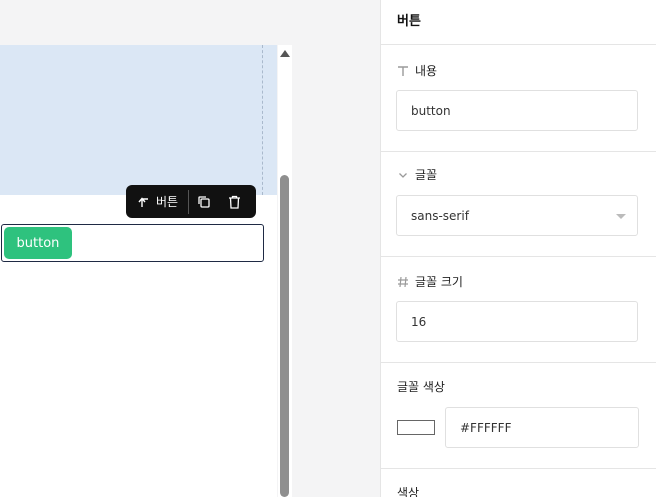 This screenshot has height=497, width=656. Describe the element at coordinates (426, 175) in the screenshot. I see `font-label: 글꼴` at that location.